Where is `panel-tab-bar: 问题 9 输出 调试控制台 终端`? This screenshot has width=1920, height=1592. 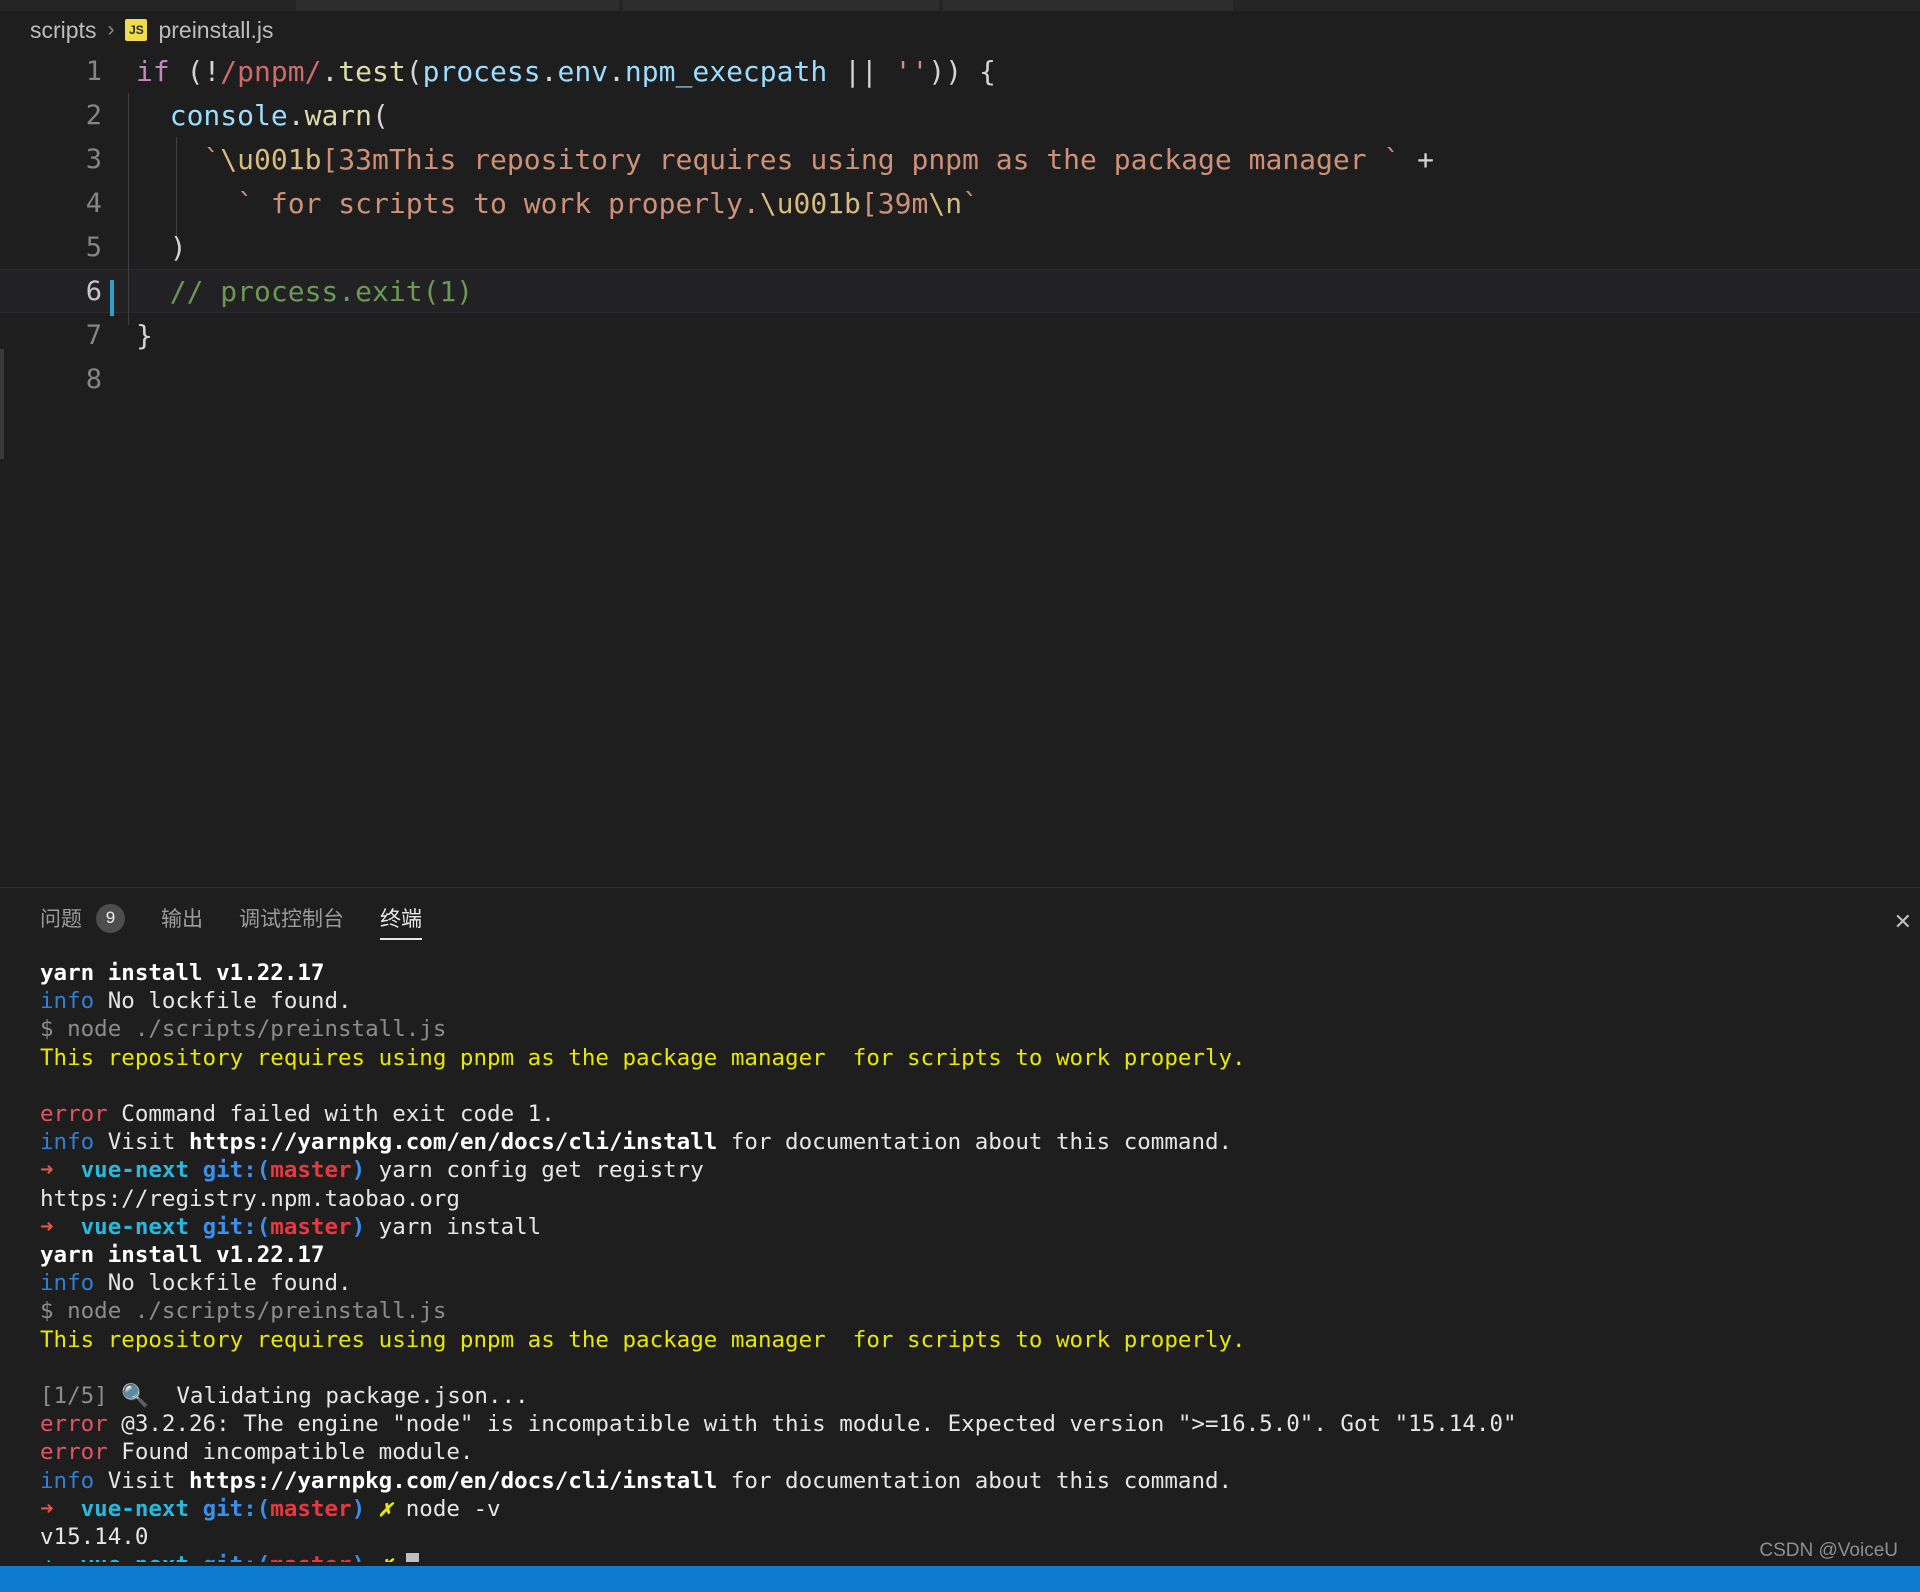
panel-tab-bar: 问题 9 输出 调试控制台 终端 is located at coordinates (960, 918).